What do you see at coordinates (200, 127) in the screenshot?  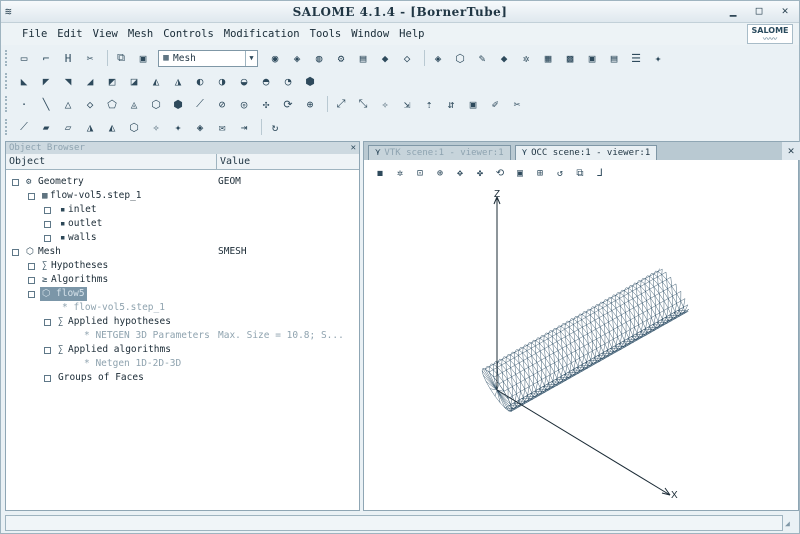 I see `free-faces-icon: ◈` at bounding box center [200, 127].